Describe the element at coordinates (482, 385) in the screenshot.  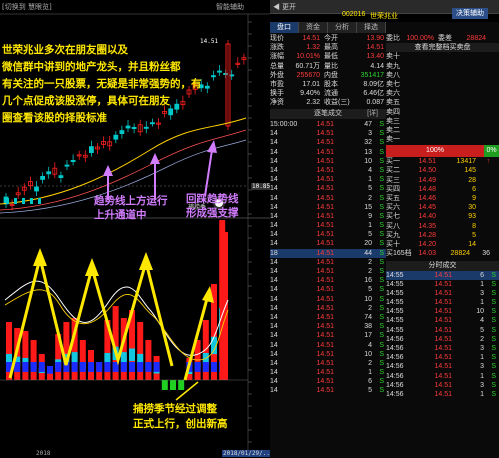
I see `min-trade-volume: 3` at that location.